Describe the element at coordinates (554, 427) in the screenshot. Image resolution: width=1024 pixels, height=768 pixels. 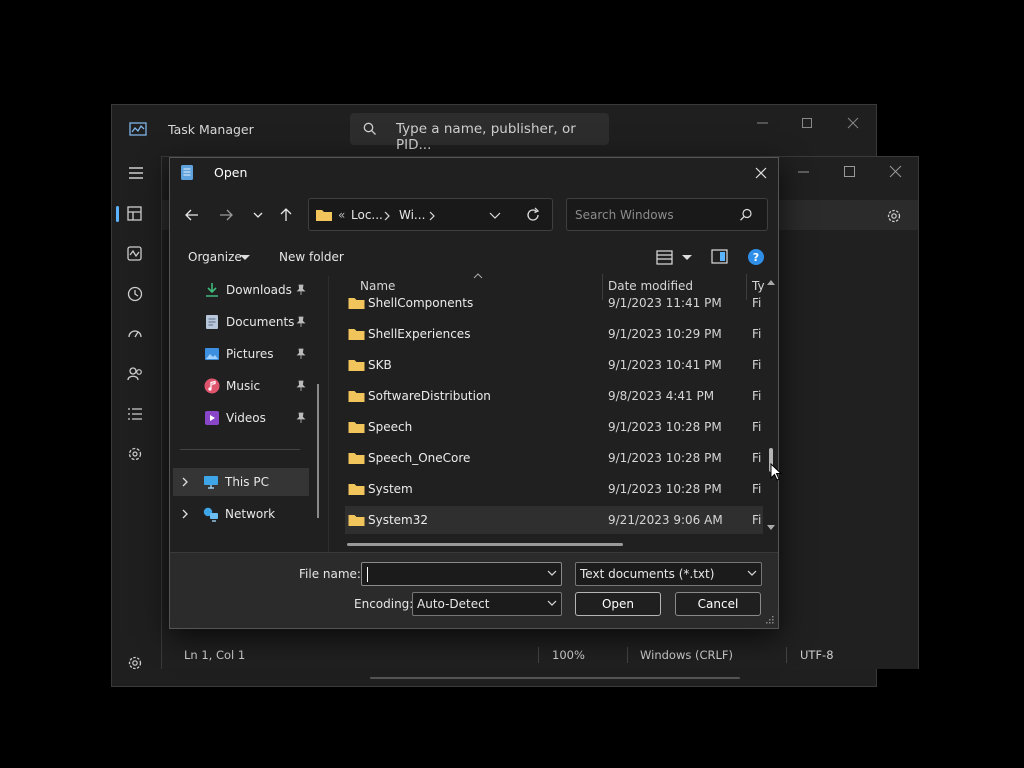
I see `file-row: Speech 9/1/2023 10:28 PM Fi` at that location.